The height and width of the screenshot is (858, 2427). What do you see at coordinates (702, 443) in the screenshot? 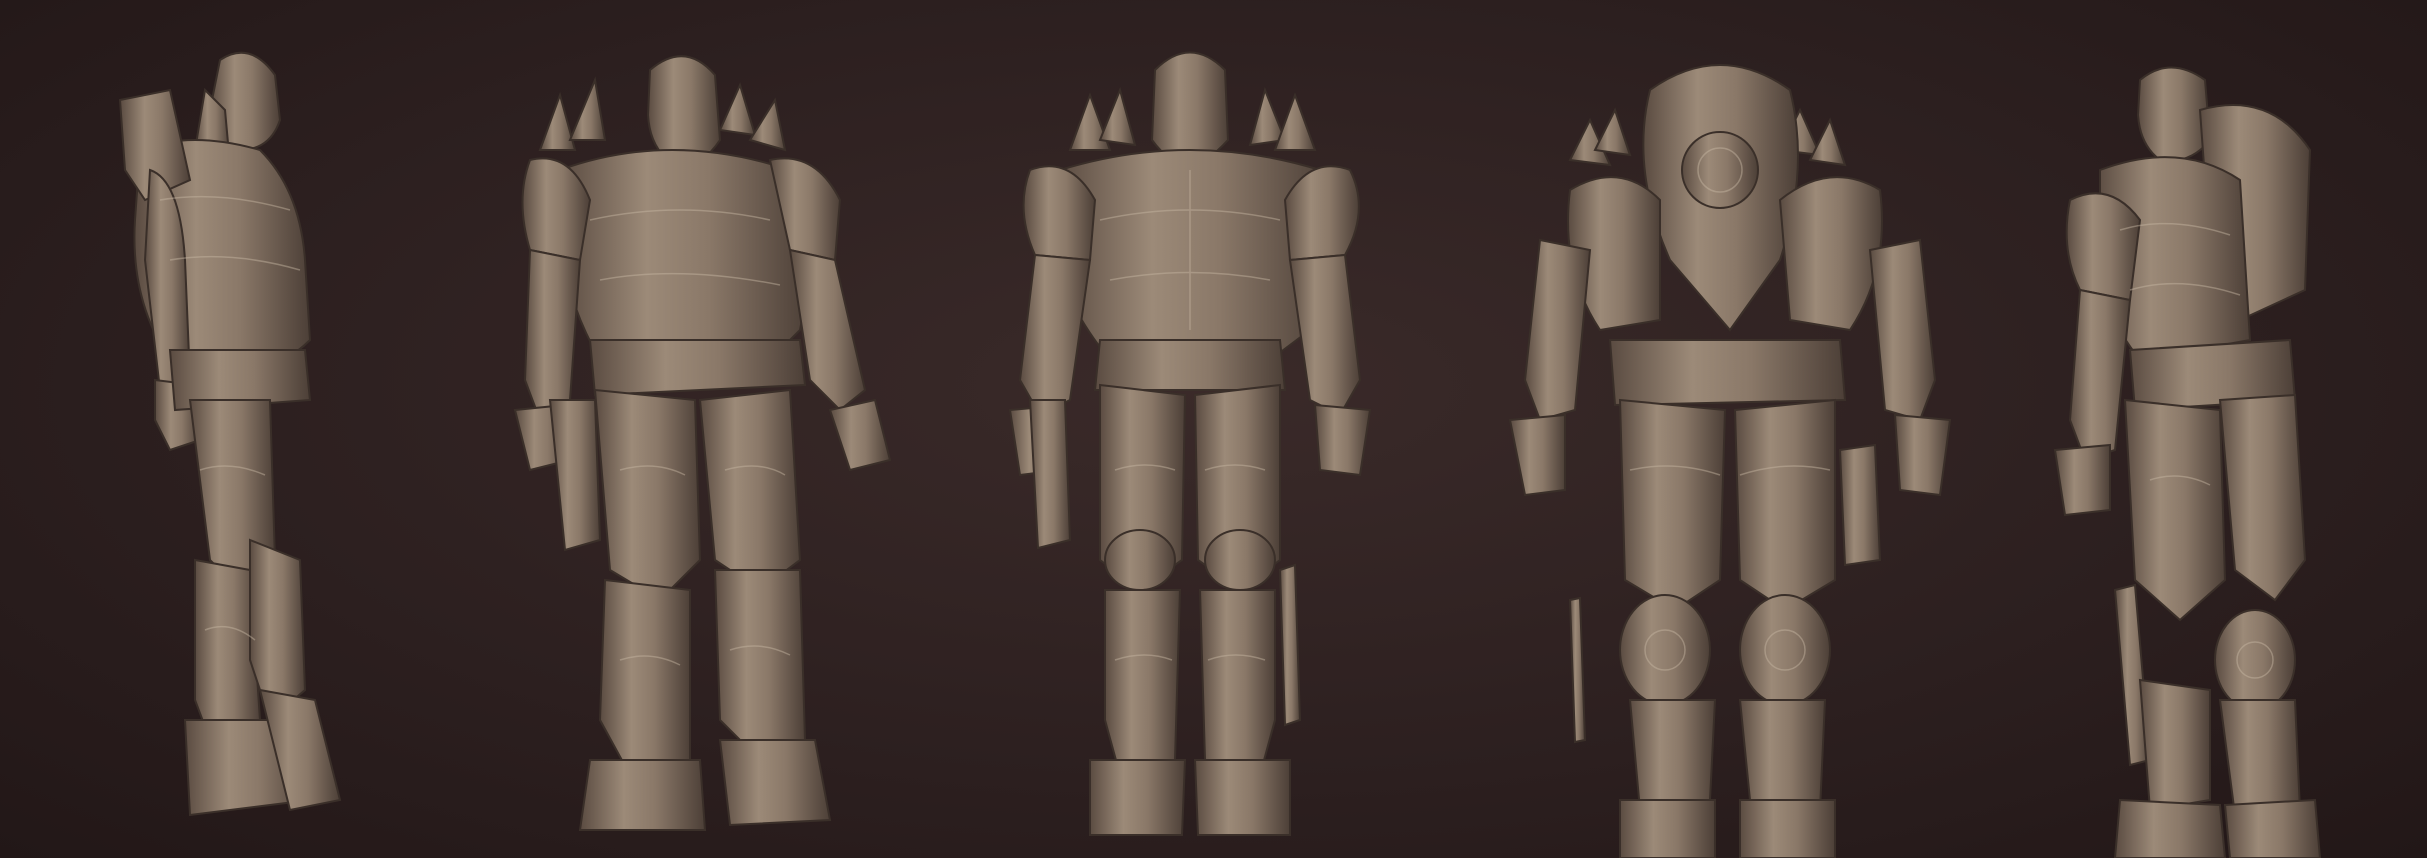
I see `armored-figure-three-quarter` at bounding box center [702, 443].